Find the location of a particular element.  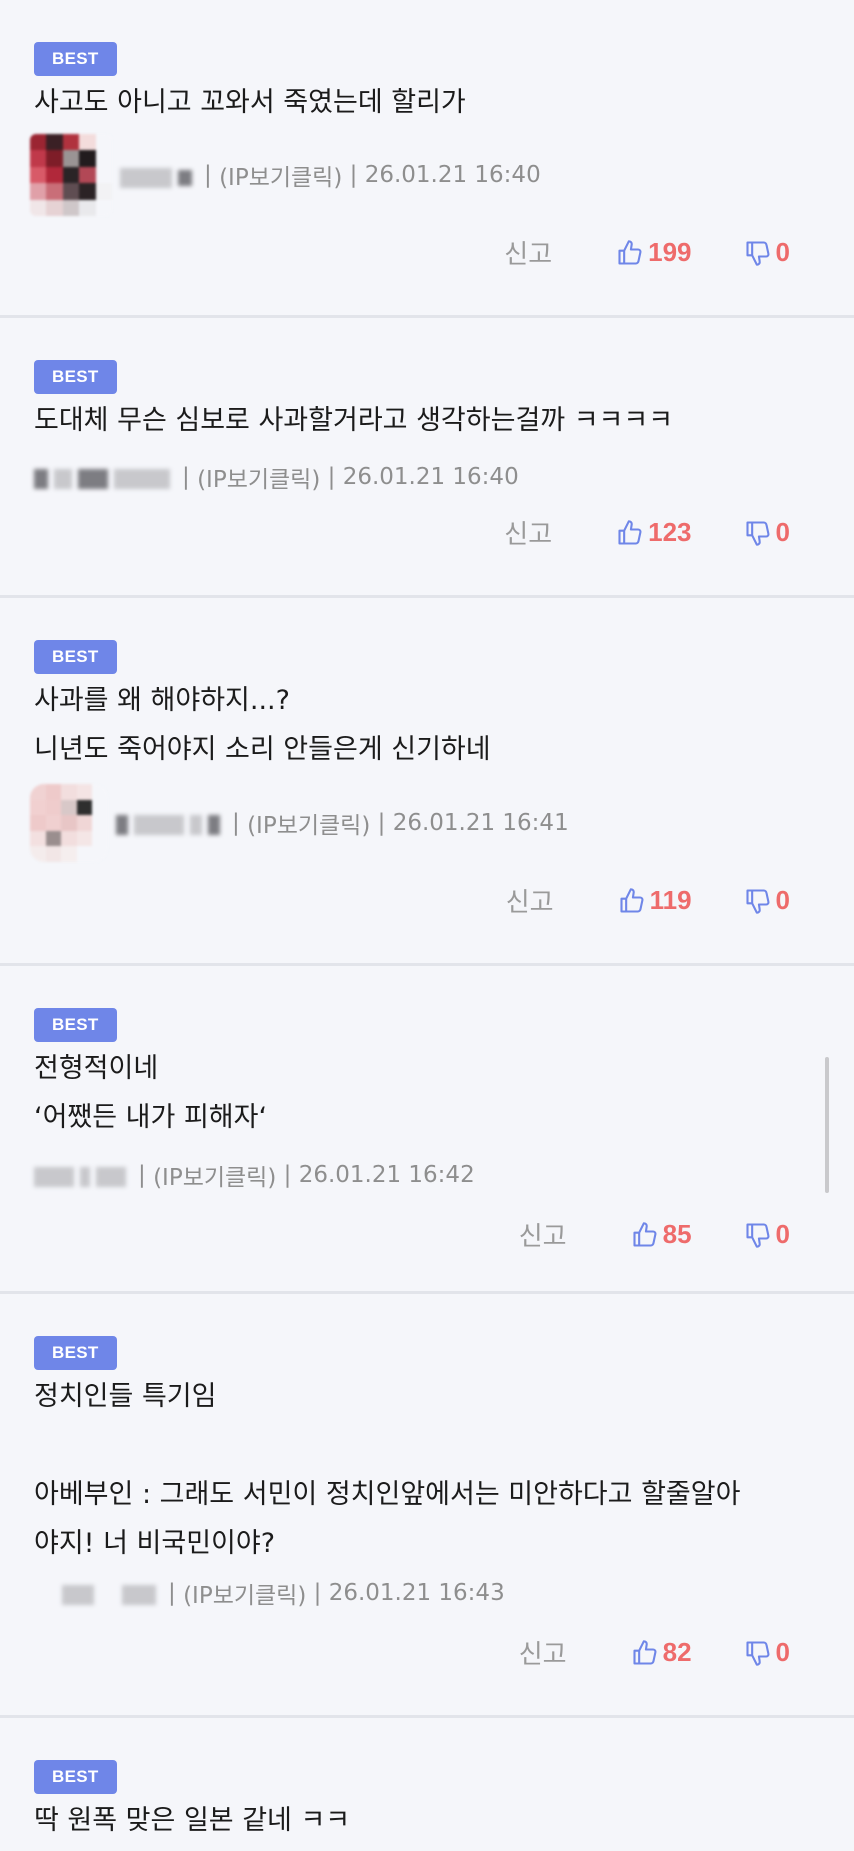

like-button: 85 is located at coordinates (661, 1234).